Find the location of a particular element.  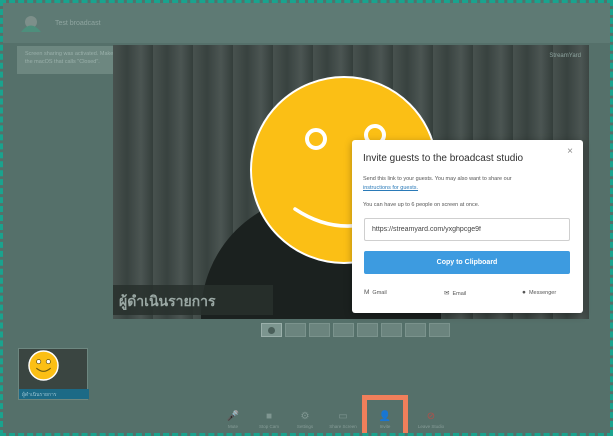

layout-single-button is located at coordinates (271, 330).